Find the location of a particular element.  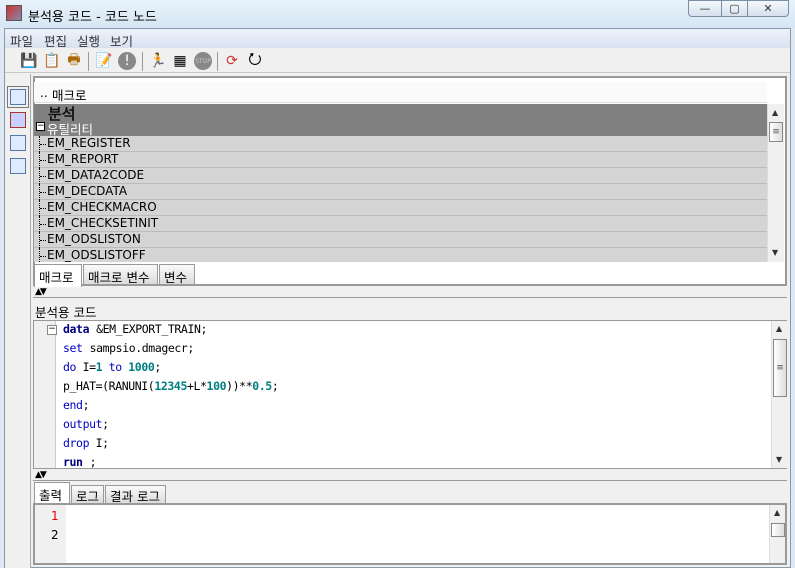

macro-scrollbar: ▲ ≡ ▼ is located at coordinates (775, 183).